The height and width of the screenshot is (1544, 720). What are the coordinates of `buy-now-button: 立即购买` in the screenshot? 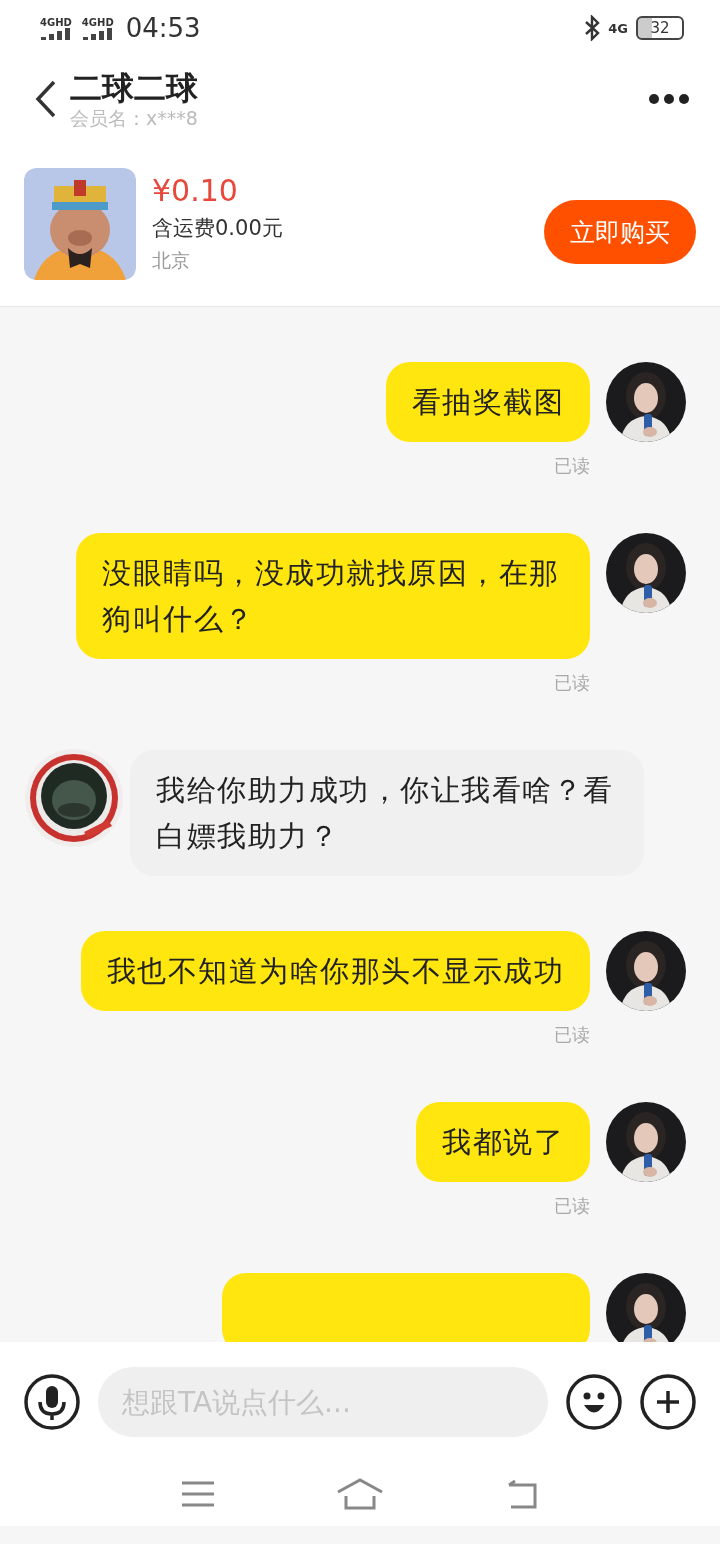 It's located at (620, 232).